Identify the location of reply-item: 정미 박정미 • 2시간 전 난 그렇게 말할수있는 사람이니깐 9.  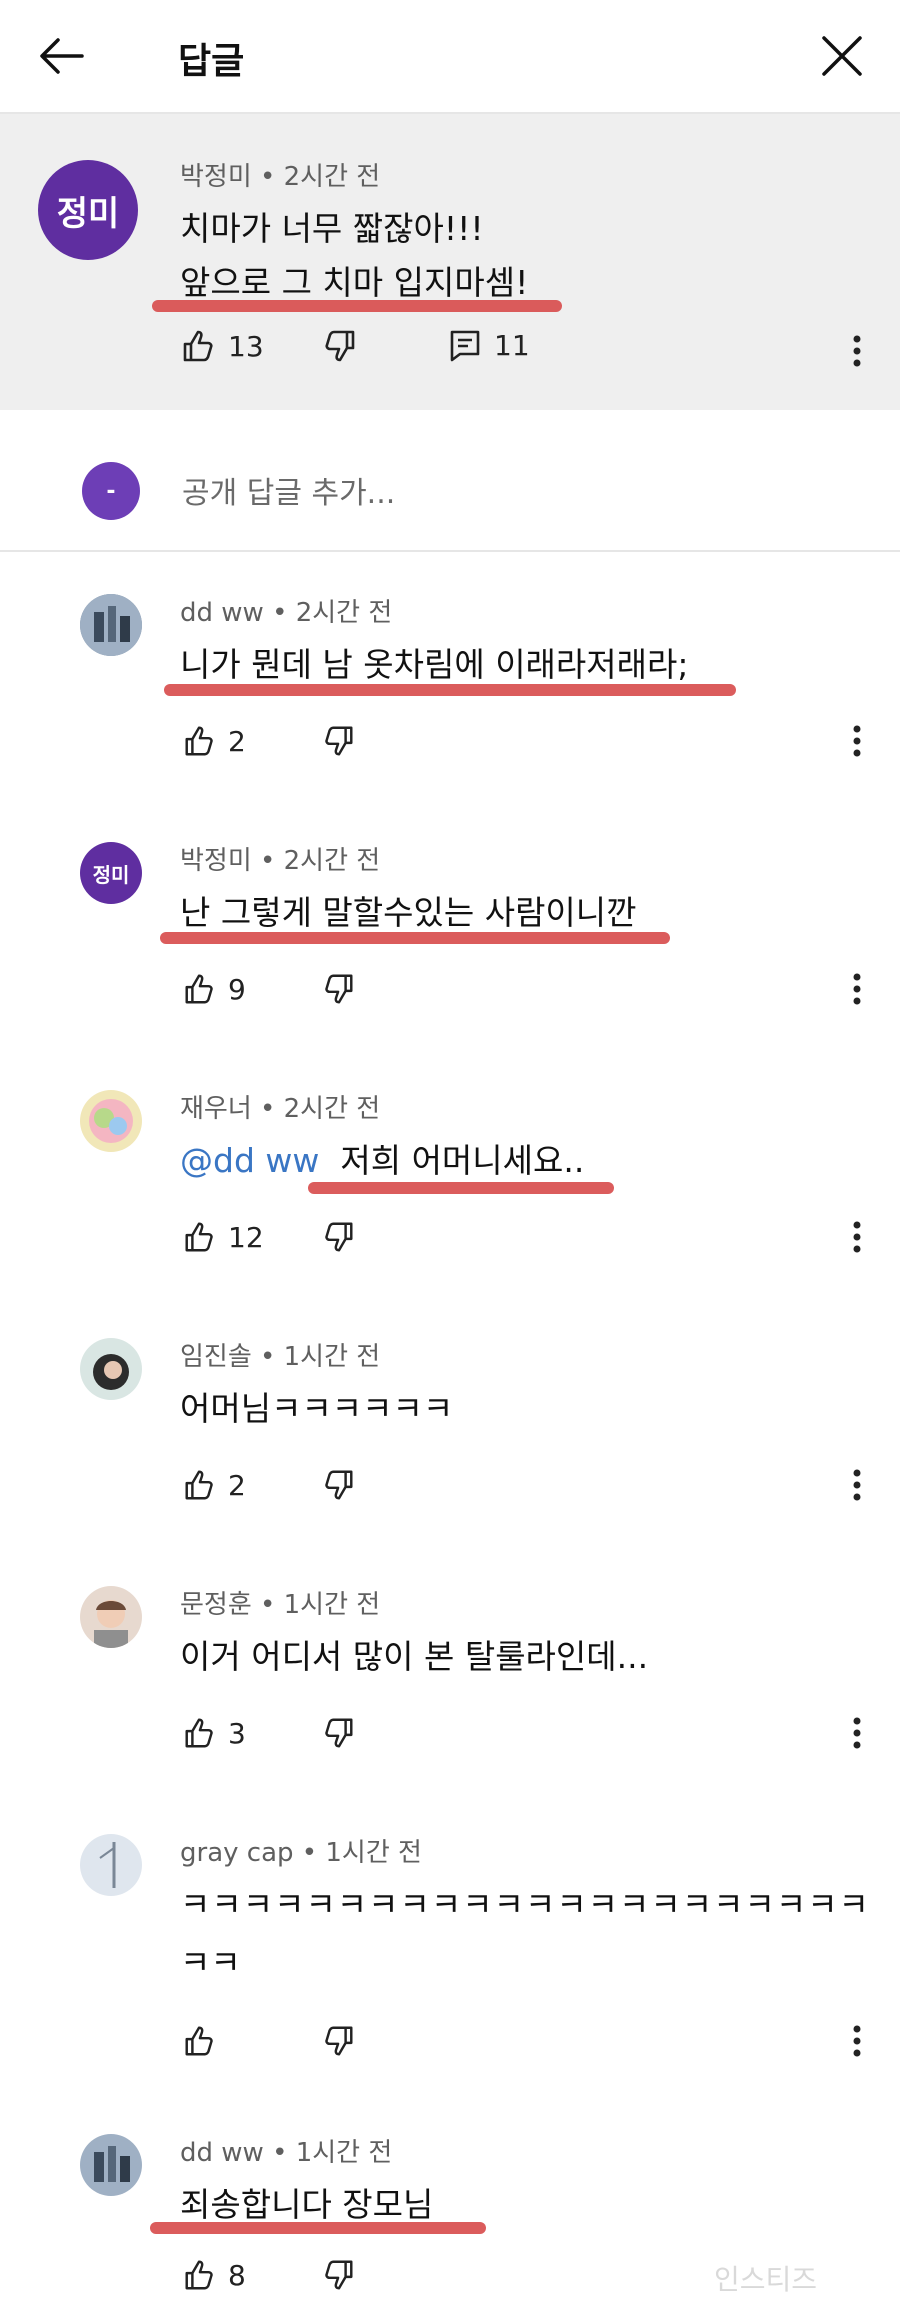
(450, 928).